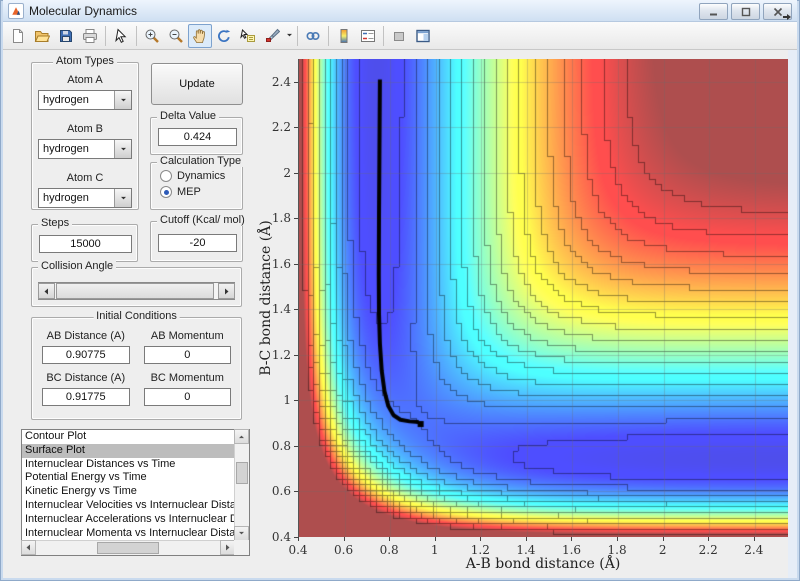 This screenshot has width=800, height=581. Describe the element at coordinates (28, 547) in the screenshot. I see `scroll-left-icon` at that location.